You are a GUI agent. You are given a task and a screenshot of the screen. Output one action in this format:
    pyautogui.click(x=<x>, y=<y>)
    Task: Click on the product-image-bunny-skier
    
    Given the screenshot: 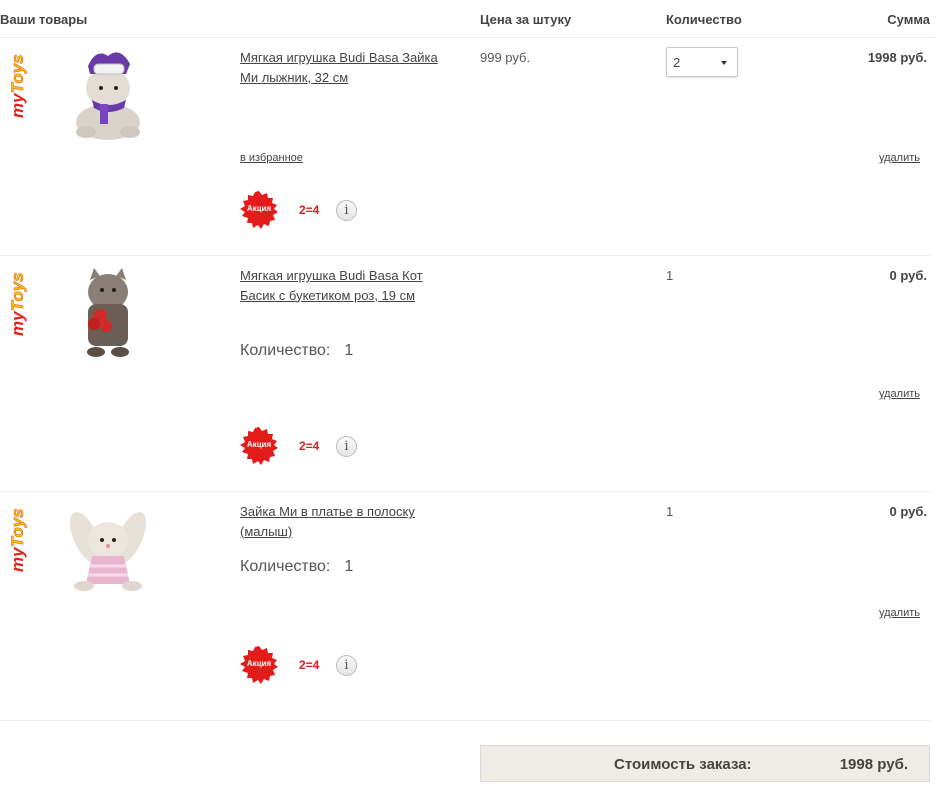 What is the action you would take?
    pyautogui.click(x=108, y=94)
    